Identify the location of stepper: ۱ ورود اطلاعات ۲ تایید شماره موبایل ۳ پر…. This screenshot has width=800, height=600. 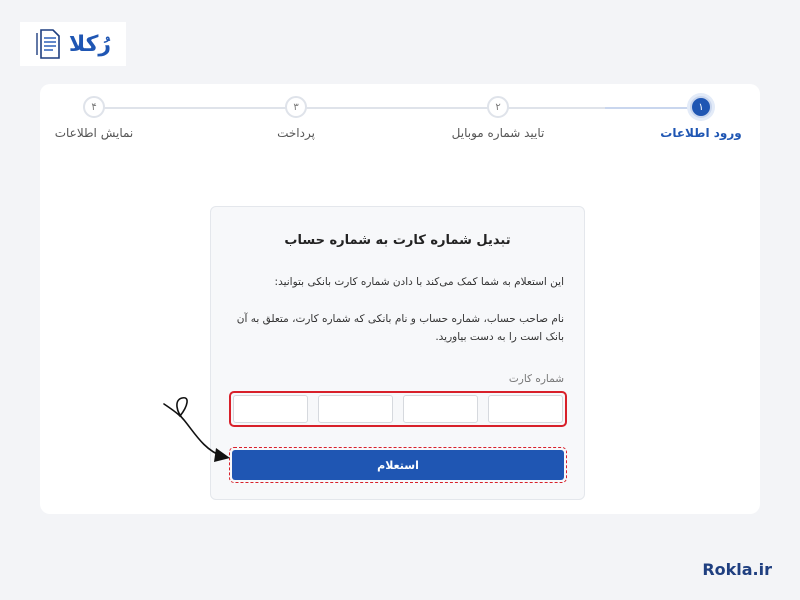
(400, 124).